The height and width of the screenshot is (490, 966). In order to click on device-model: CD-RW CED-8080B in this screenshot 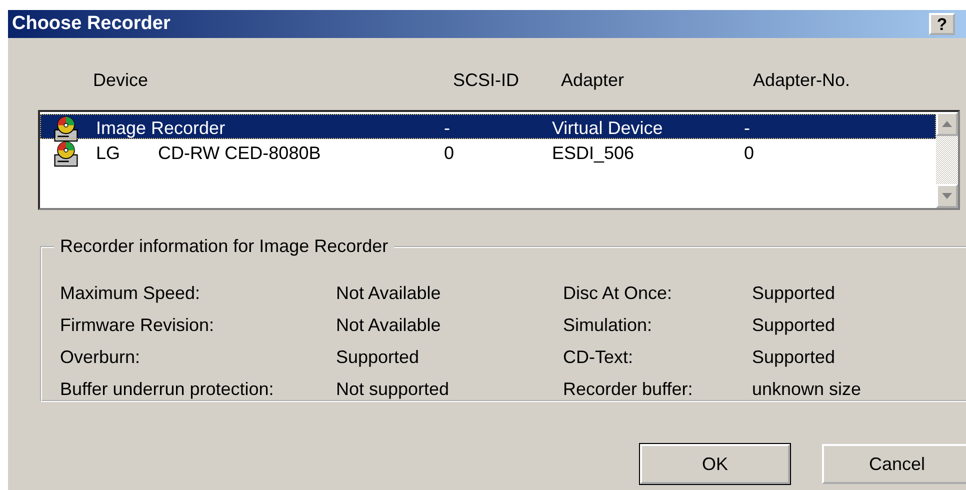, I will do `click(239, 153)`.